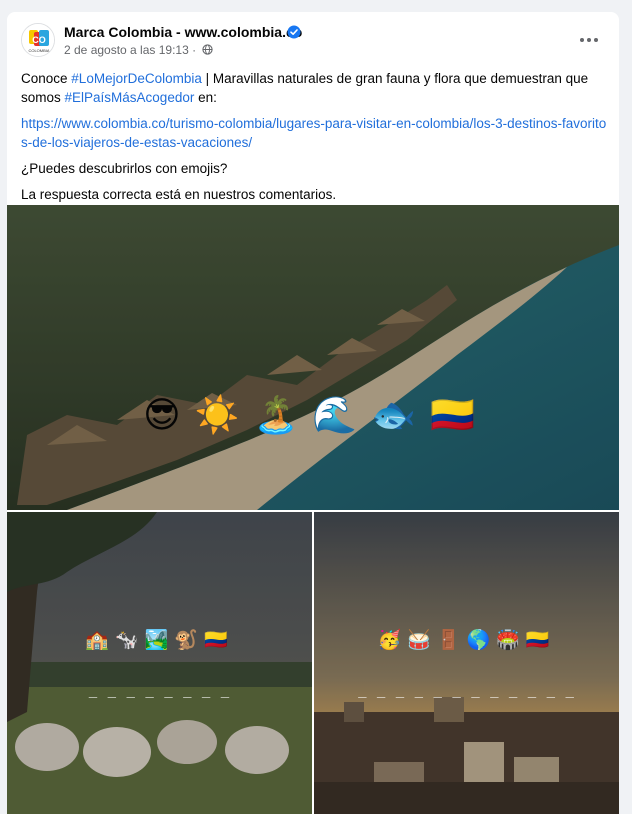  I want to click on marca-colombia-logo: CO COLOMBIA, so click(38, 40).